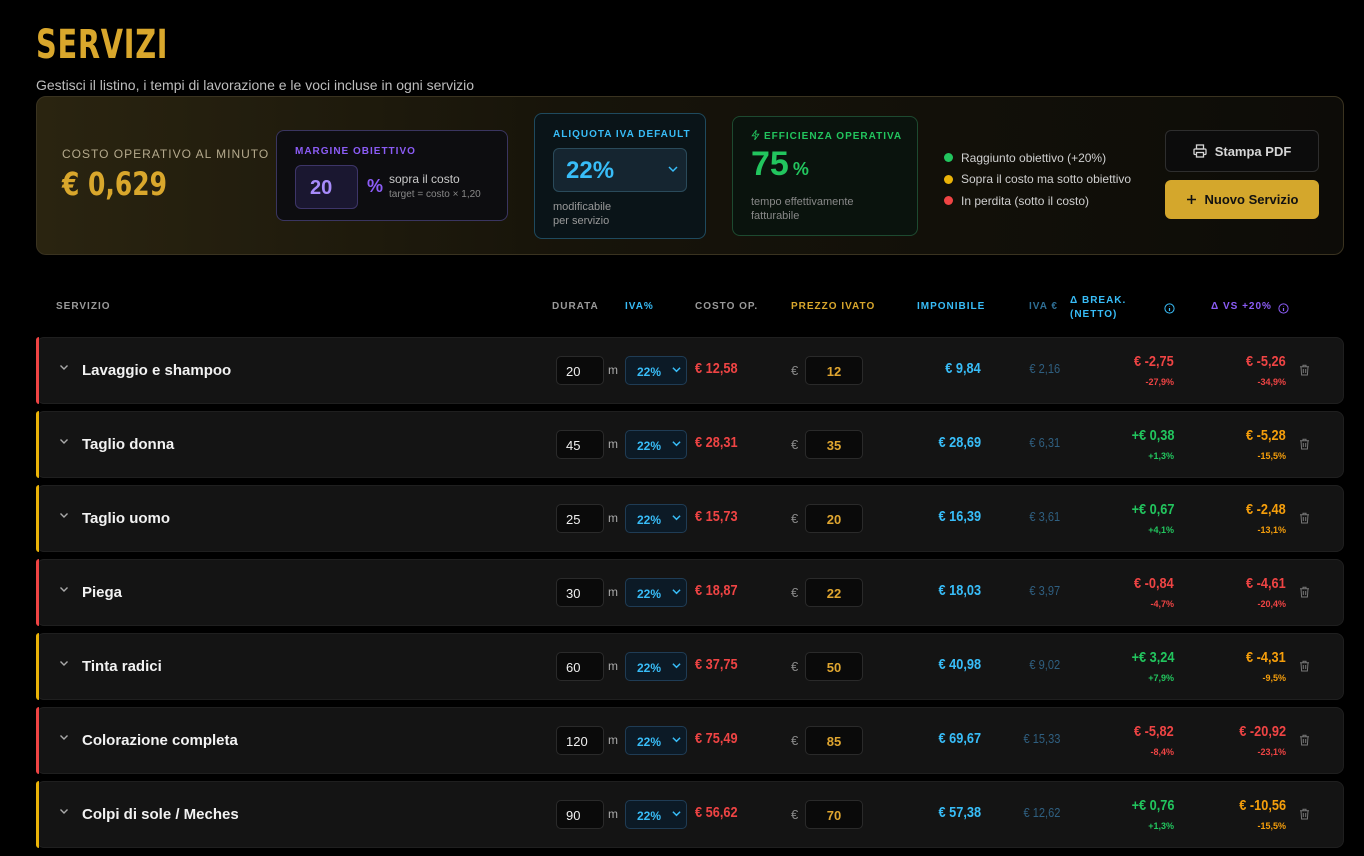 This screenshot has width=1364, height=856. I want to click on th-prezzo: PREZZO IVATO, so click(833, 306).